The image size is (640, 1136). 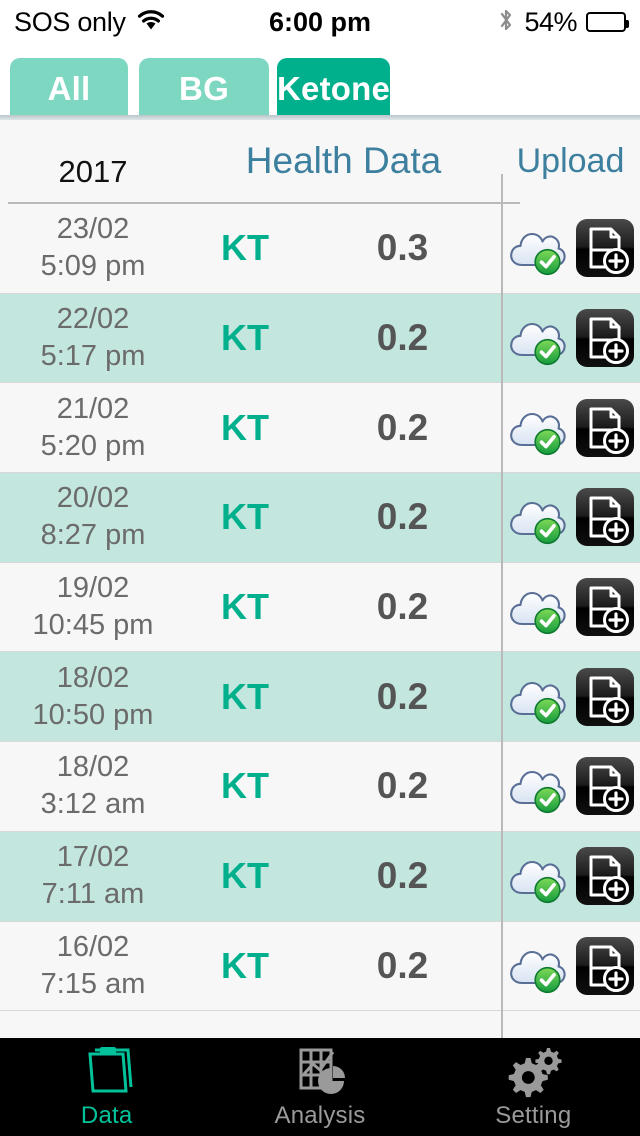 What do you see at coordinates (93, 857) in the screenshot?
I see `row-date: 17/02` at bounding box center [93, 857].